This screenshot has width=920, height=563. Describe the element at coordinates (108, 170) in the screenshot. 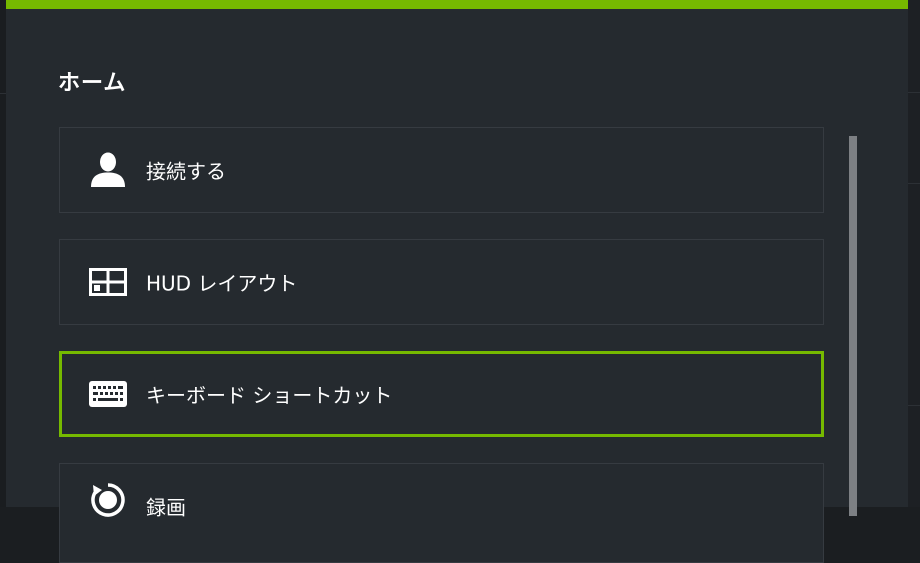

I see `user-icon` at that location.